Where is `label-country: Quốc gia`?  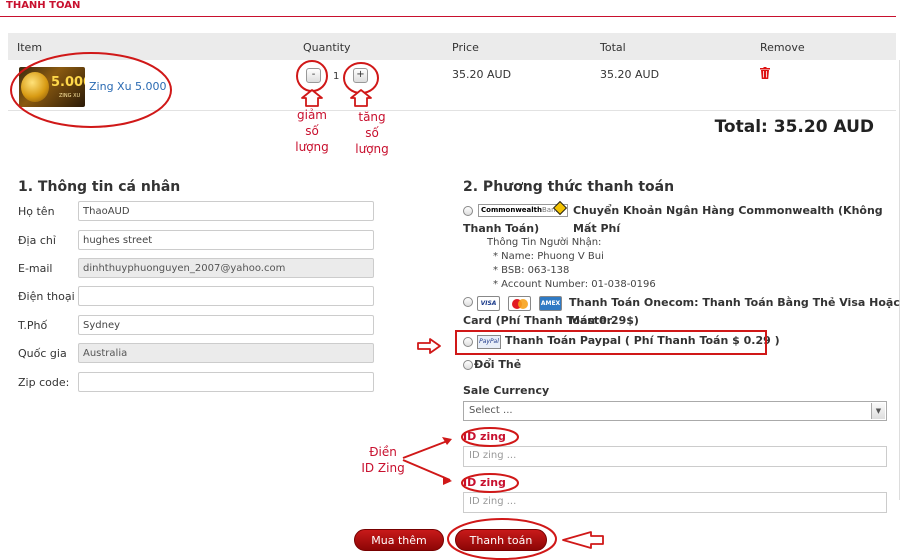 label-country: Quốc gia is located at coordinates (42, 353).